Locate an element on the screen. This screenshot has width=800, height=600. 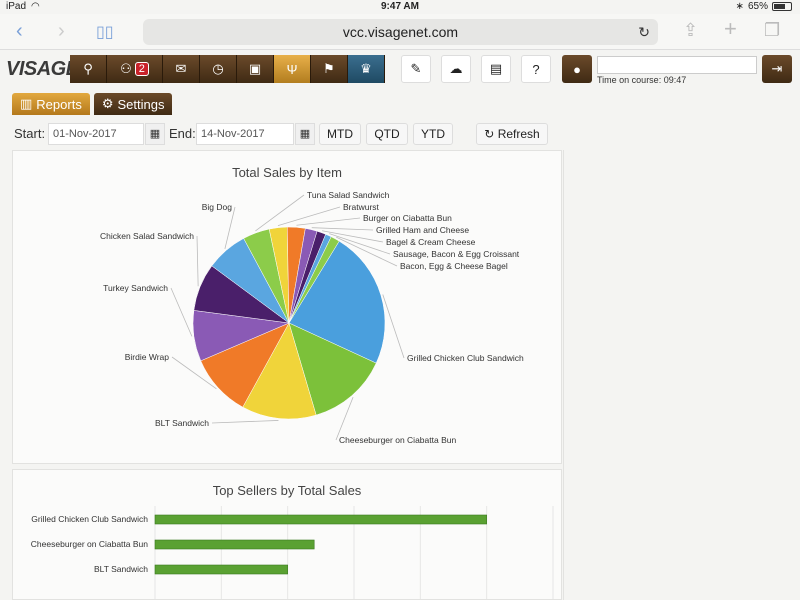
pie-label-chicken-salad-sandwich: Chicken Salad Sandwich is located at coordinates (147, 236).